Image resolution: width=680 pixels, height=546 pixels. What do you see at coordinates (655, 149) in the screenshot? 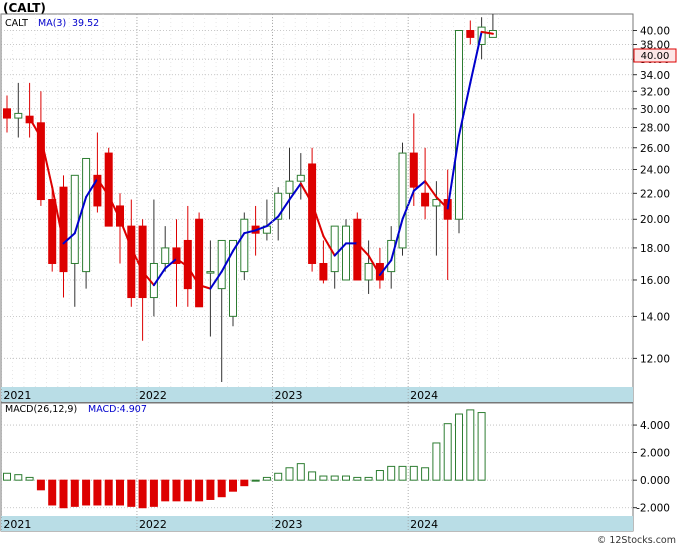
I see `price-tick-label: 26.00` at bounding box center [655, 149].